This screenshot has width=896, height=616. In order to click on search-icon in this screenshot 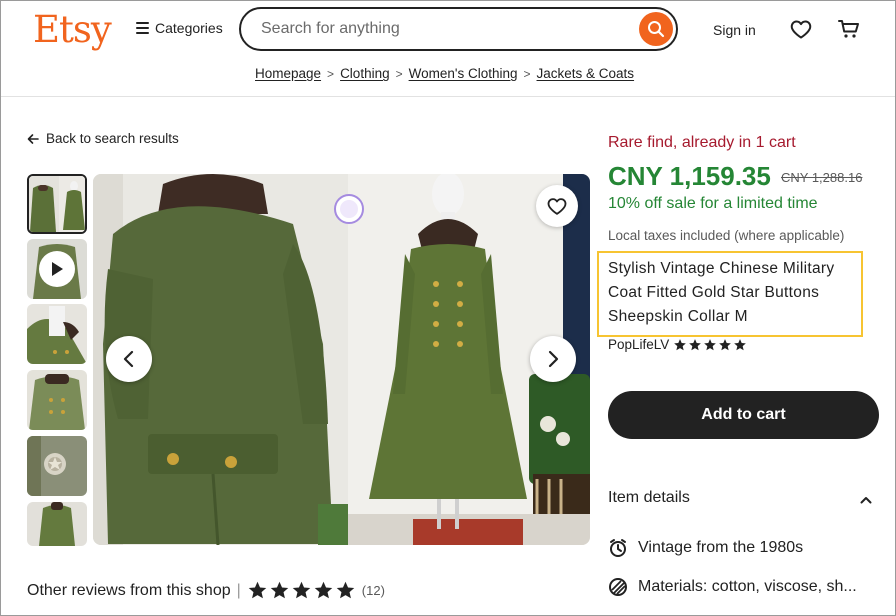, I will do `click(656, 29)`.